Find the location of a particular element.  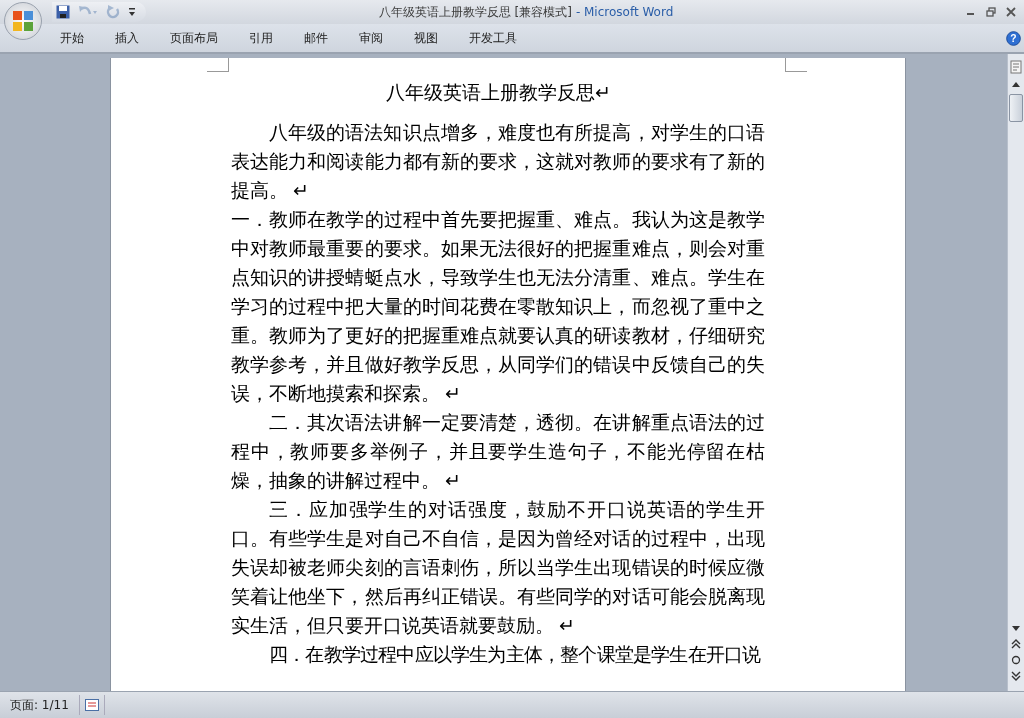

page-count: 页面: 1/11 is located at coordinates (39, 705).